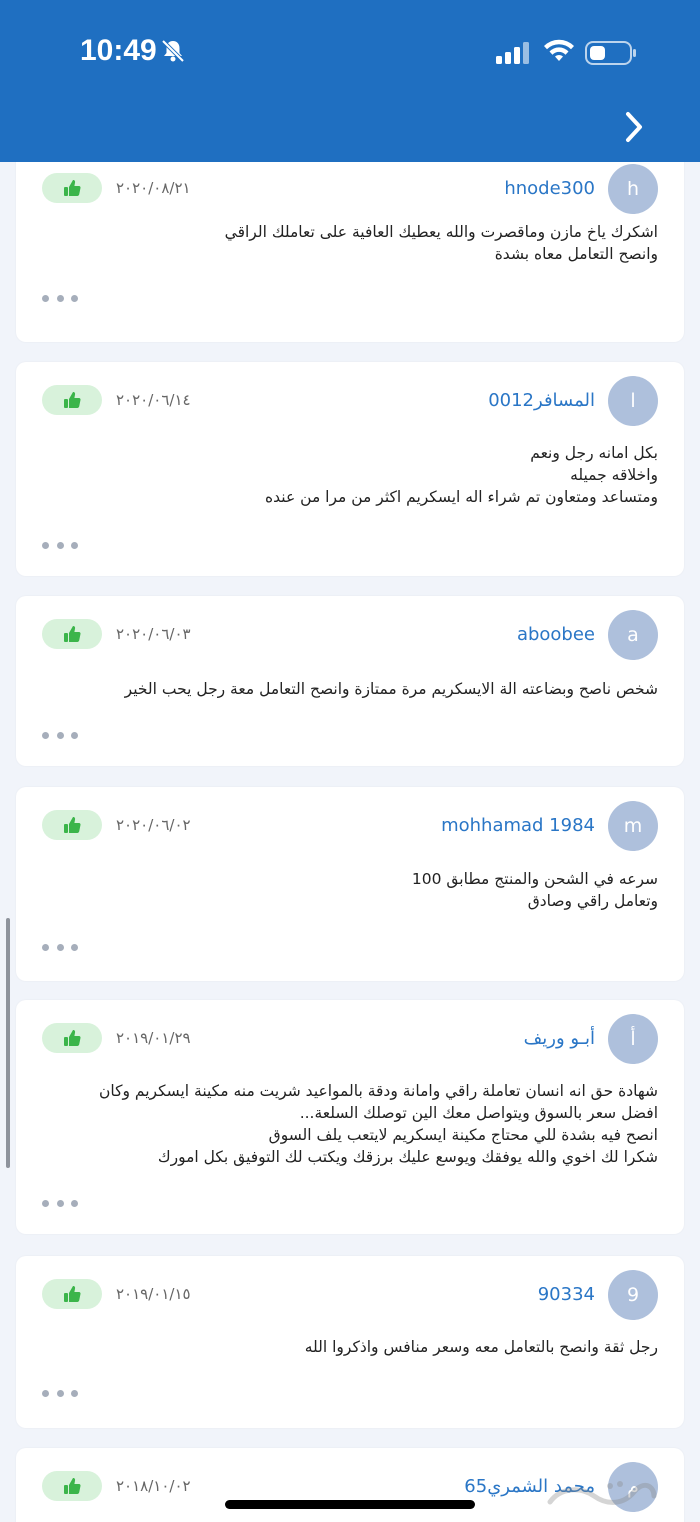  What do you see at coordinates (153, 634) in the screenshot?
I see `review-date: ٢٠٢٠/٠٦/٠٣` at bounding box center [153, 634].